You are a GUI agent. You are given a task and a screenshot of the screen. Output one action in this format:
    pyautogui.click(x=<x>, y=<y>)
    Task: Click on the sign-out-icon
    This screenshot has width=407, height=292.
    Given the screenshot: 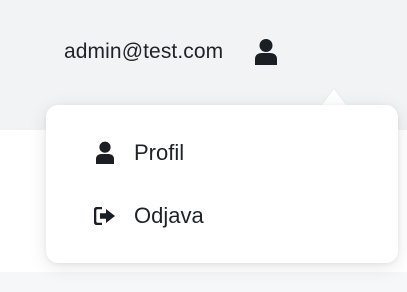 What is the action you would take?
    pyautogui.click(x=105, y=216)
    